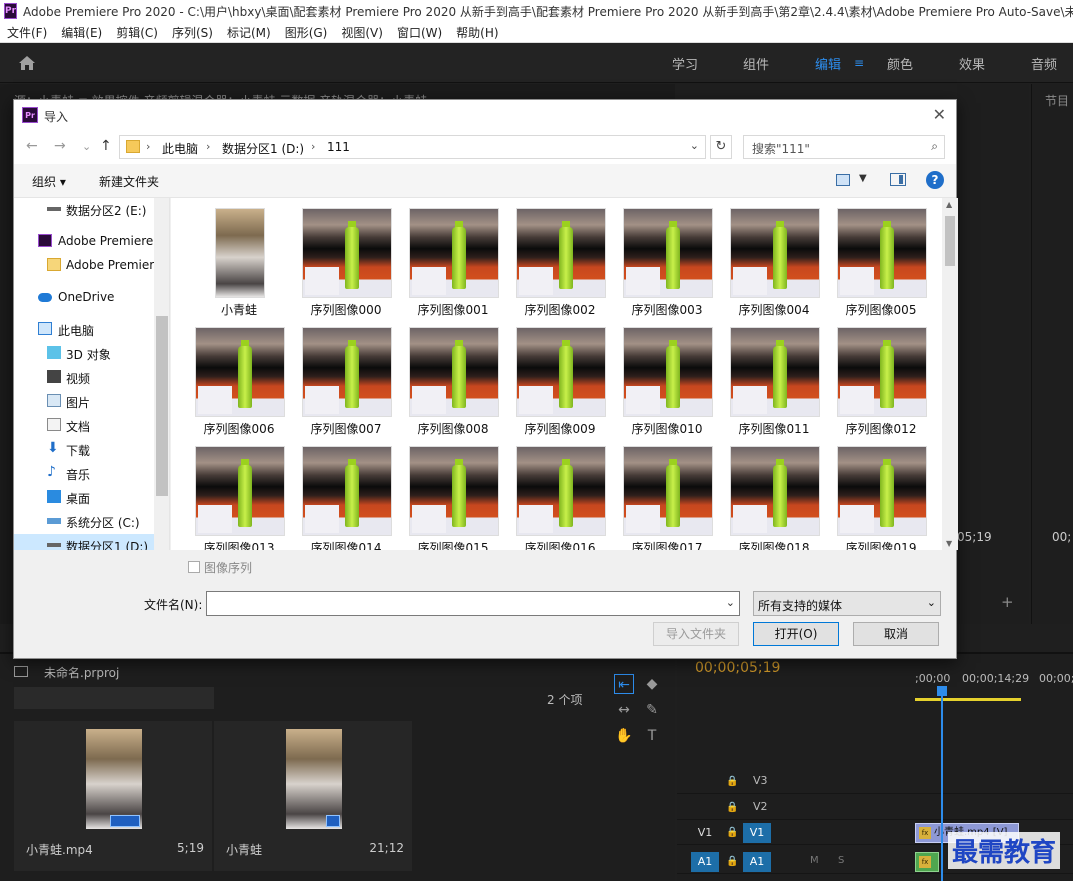 The height and width of the screenshot is (881, 1073). I want to click on file-item: 序列图像002, so click(560, 257).